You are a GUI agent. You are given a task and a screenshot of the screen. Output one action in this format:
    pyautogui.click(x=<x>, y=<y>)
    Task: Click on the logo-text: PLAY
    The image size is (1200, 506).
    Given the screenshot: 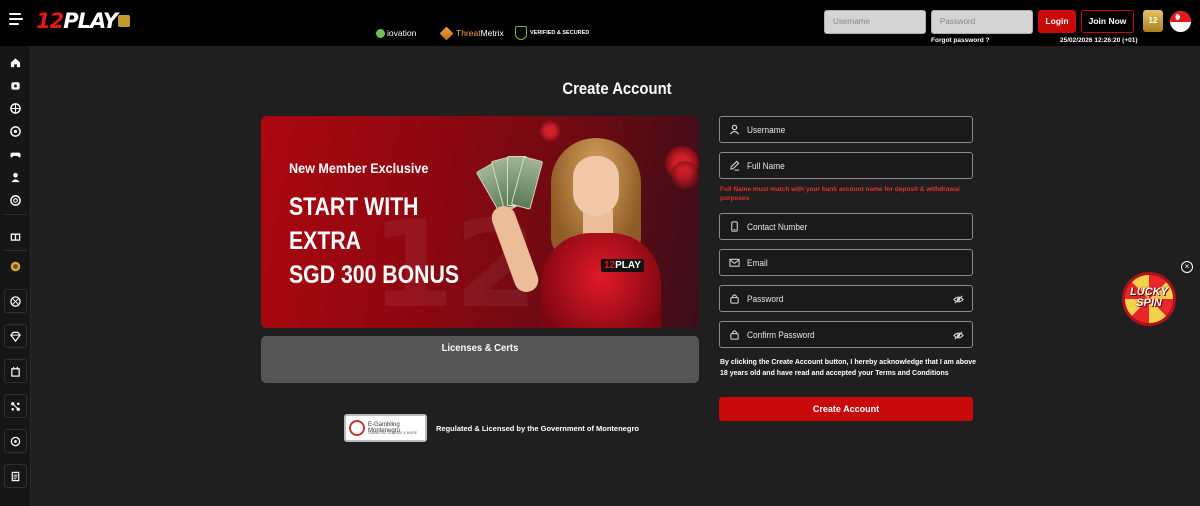 What is the action you would take?
    pyautogui.click(x=90, y=21)
    